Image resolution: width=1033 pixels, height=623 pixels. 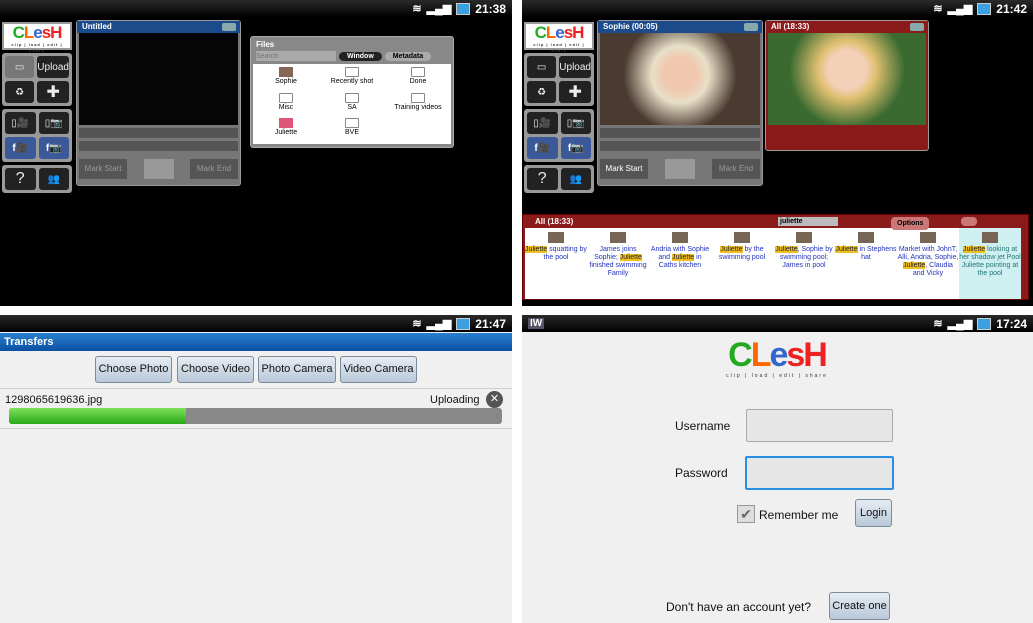 I want to click on clip-caption: finished swimming Family, so click(x=618, y=269).